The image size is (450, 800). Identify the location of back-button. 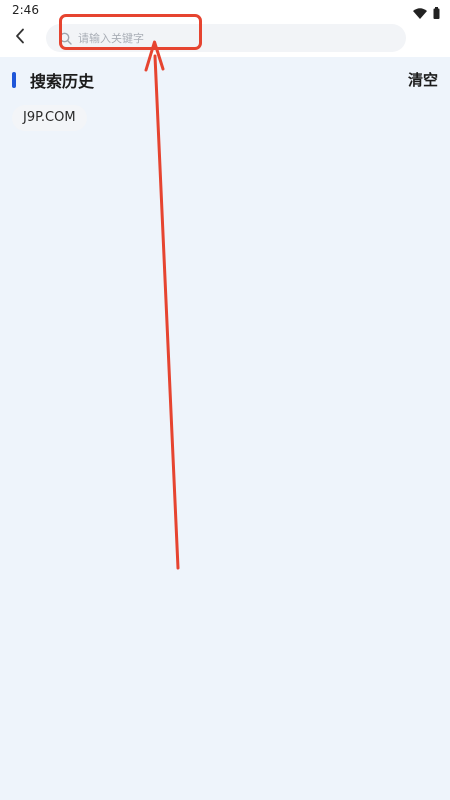
(20, 38).